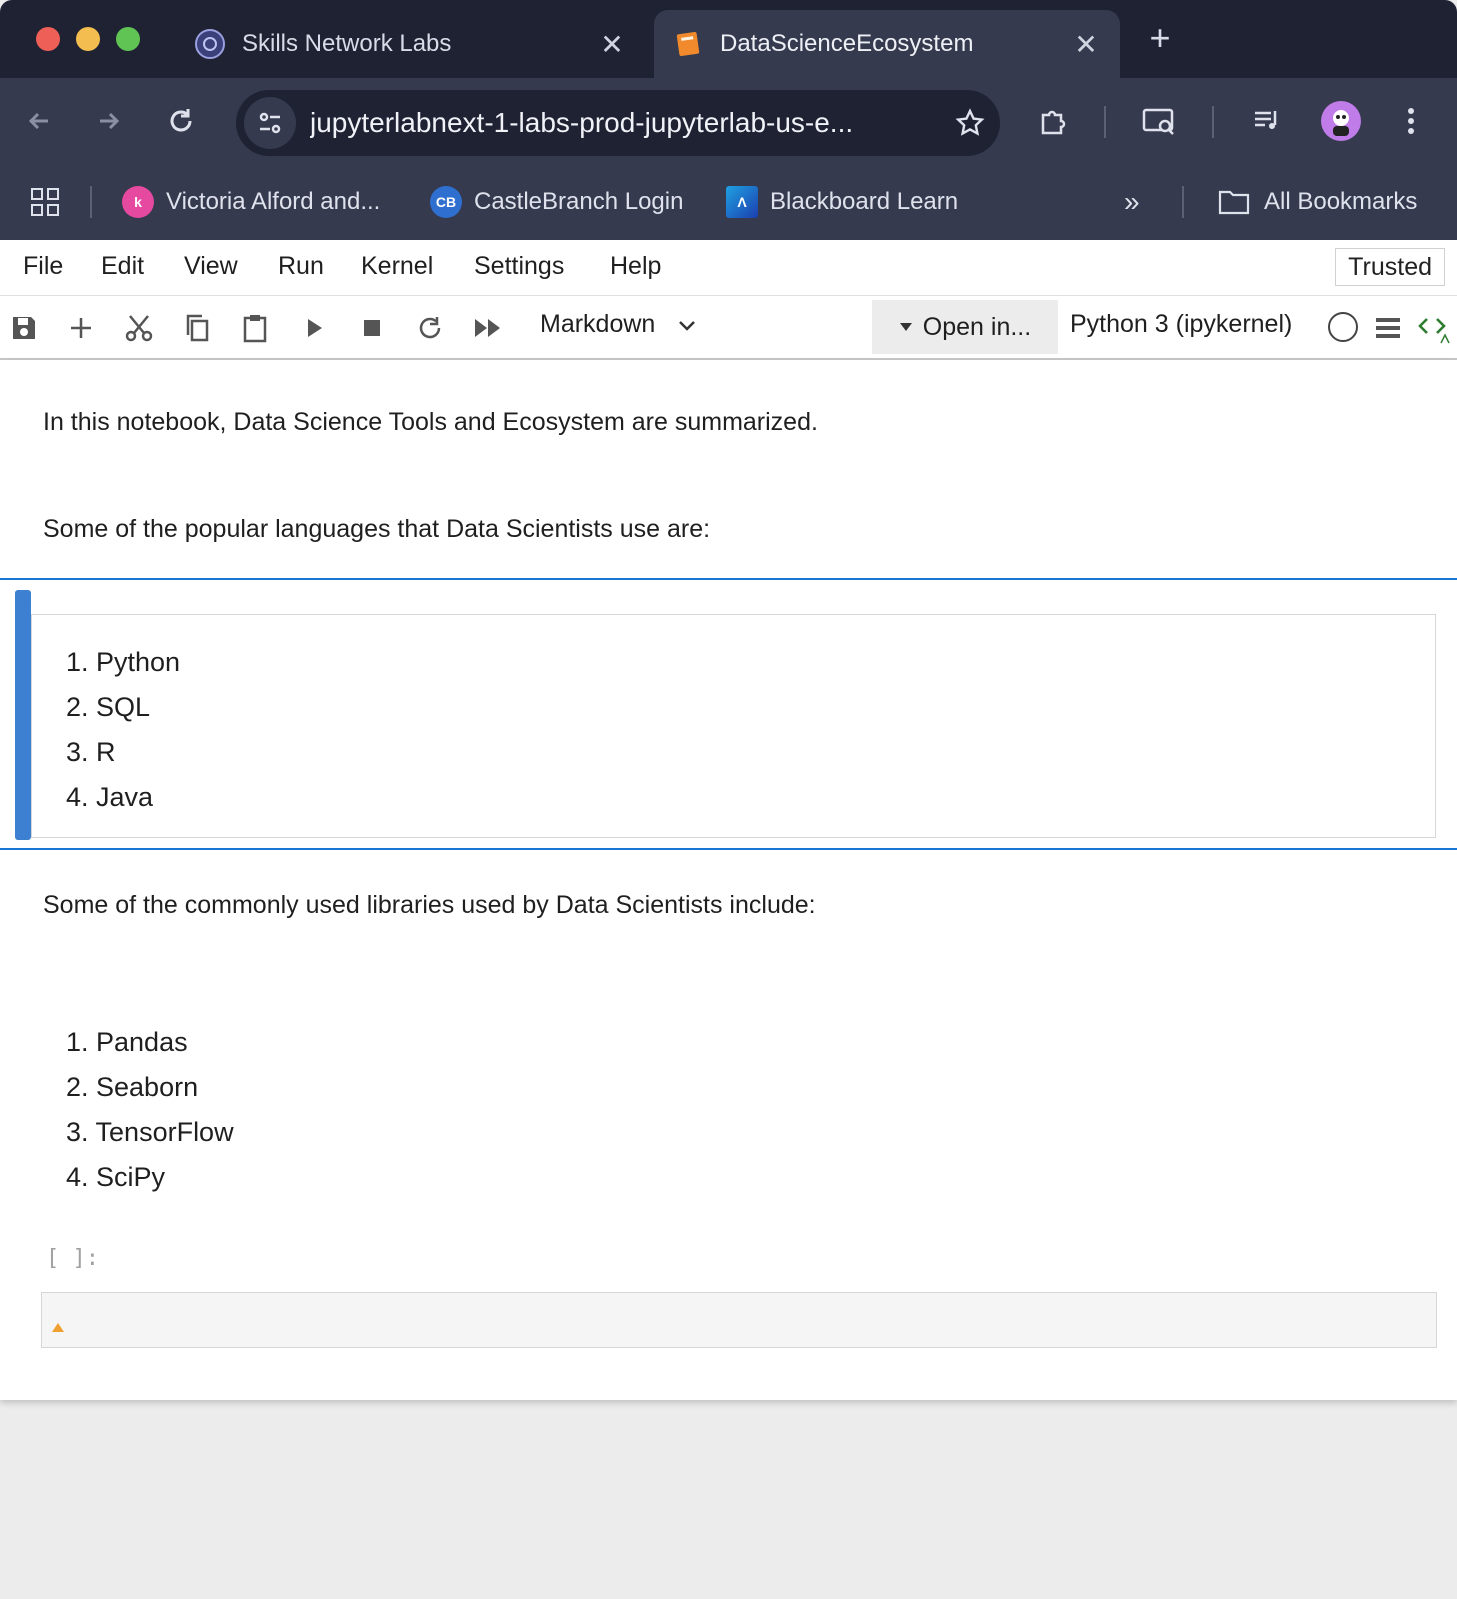  Describe the element at coordinates (123, 662) in the screenshot. I see `list-item: 1. Python` at that location.